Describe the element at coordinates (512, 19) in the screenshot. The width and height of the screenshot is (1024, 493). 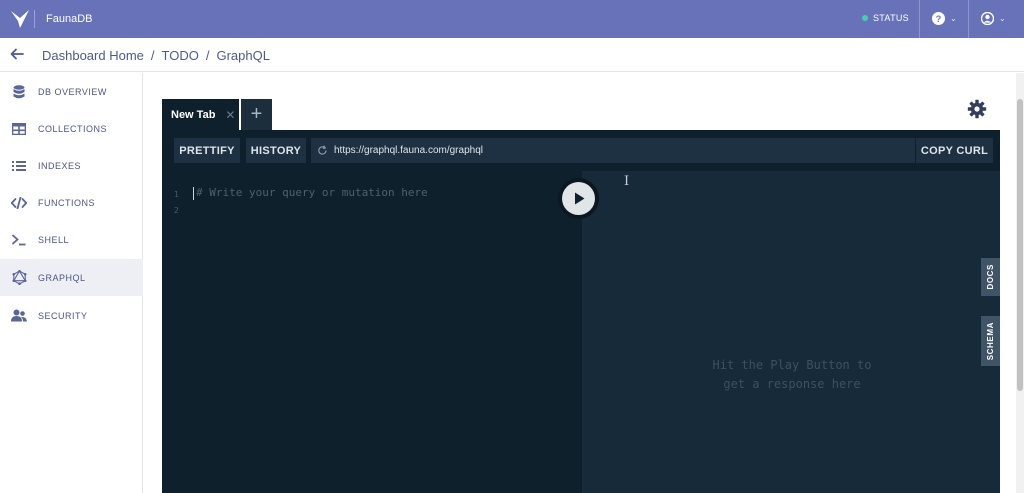
I see `top-navbar: FaunaDB STATUS ? ⌄ ⌄` at that location.